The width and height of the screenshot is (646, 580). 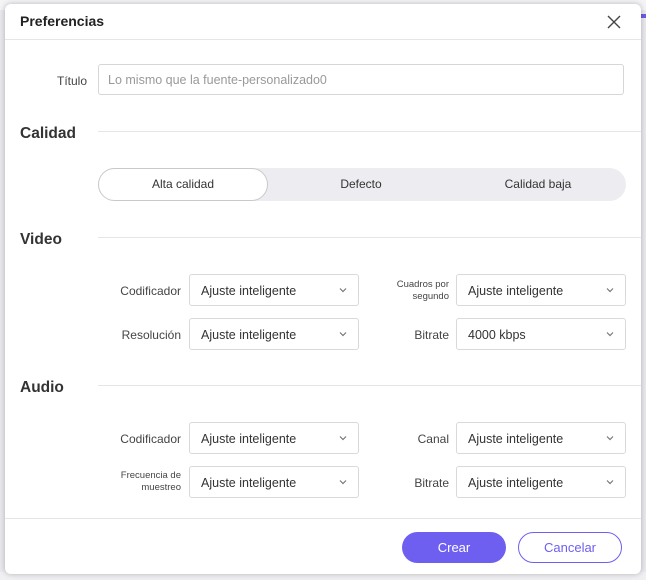 I want to click on audio-sample-rate-label: Frecuencia de muestreo, so click(x=141, y=482).